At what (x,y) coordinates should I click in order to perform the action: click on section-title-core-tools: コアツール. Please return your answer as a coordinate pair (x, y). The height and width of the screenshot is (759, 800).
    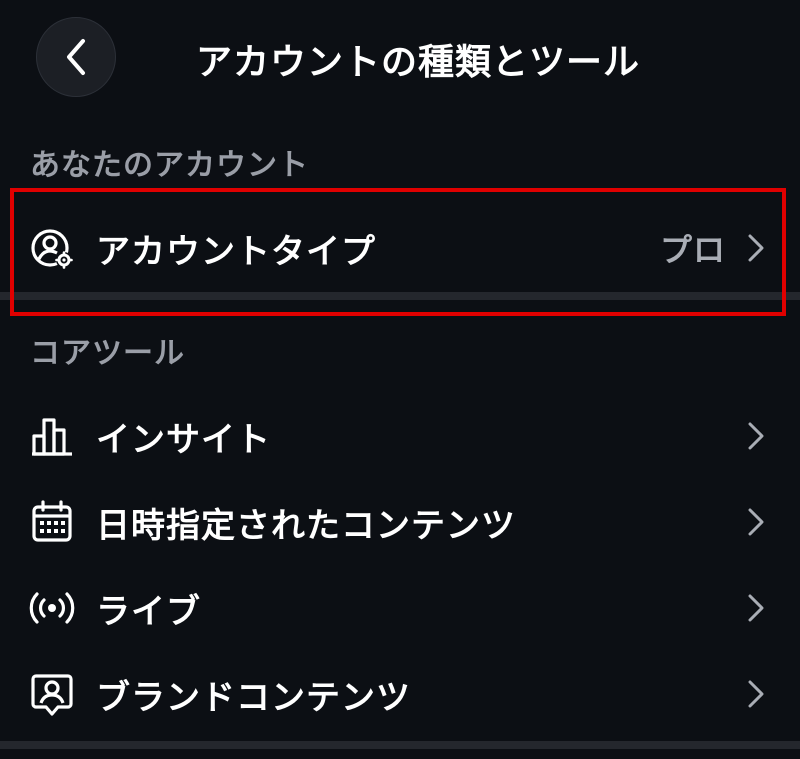
    Looking at the image, I should click on (107, 353).